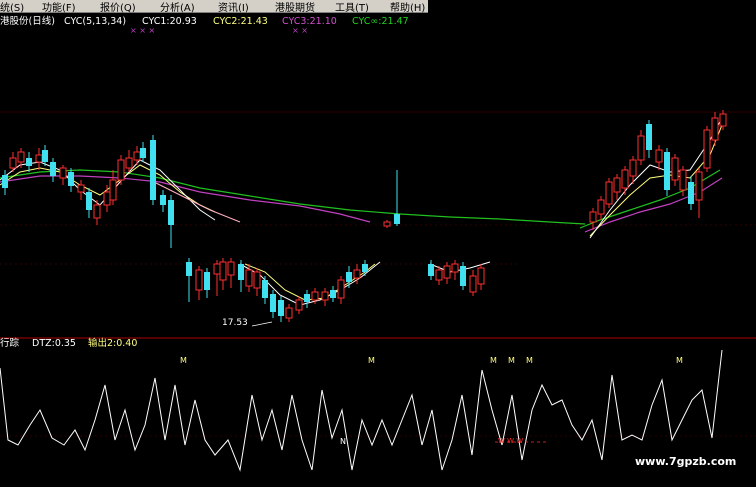  I want to click on w-labels: W W W, so click(511, 441).